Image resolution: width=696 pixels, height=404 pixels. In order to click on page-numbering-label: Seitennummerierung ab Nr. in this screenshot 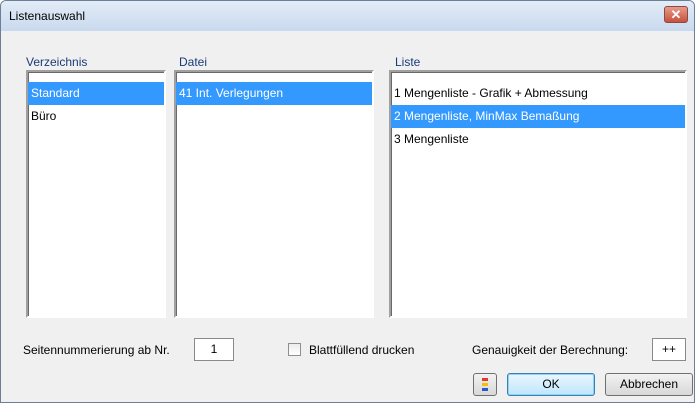, I will do `click(96, 350)`.